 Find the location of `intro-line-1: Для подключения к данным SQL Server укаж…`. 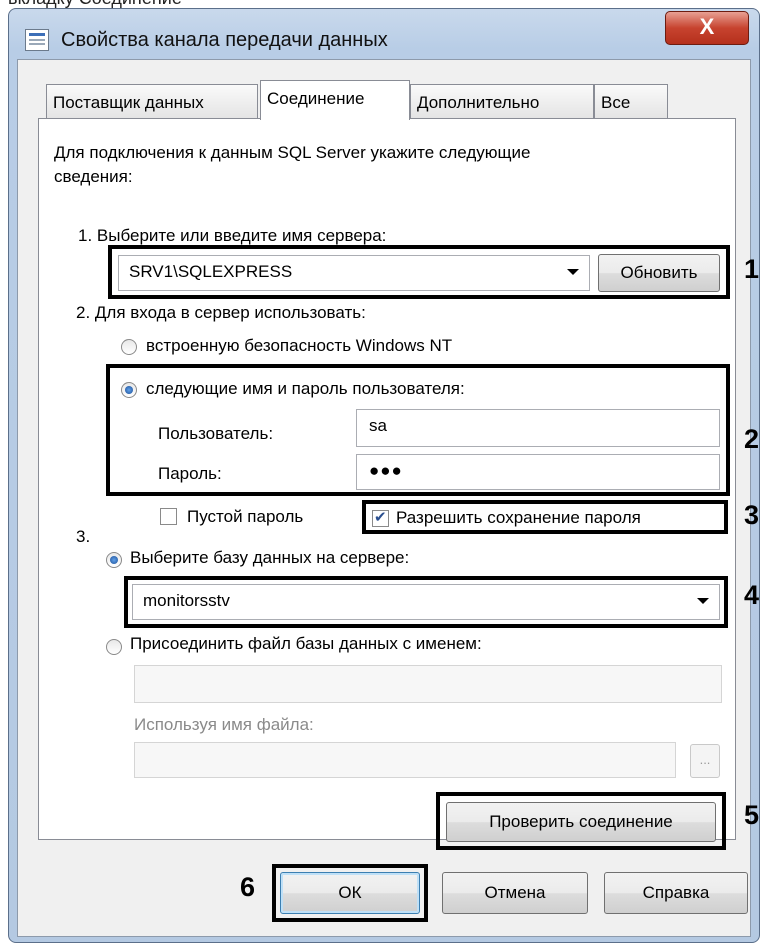

intro-line-1: Для подключения к данным SQL Server укаж… is located at coordinates (292, 152).